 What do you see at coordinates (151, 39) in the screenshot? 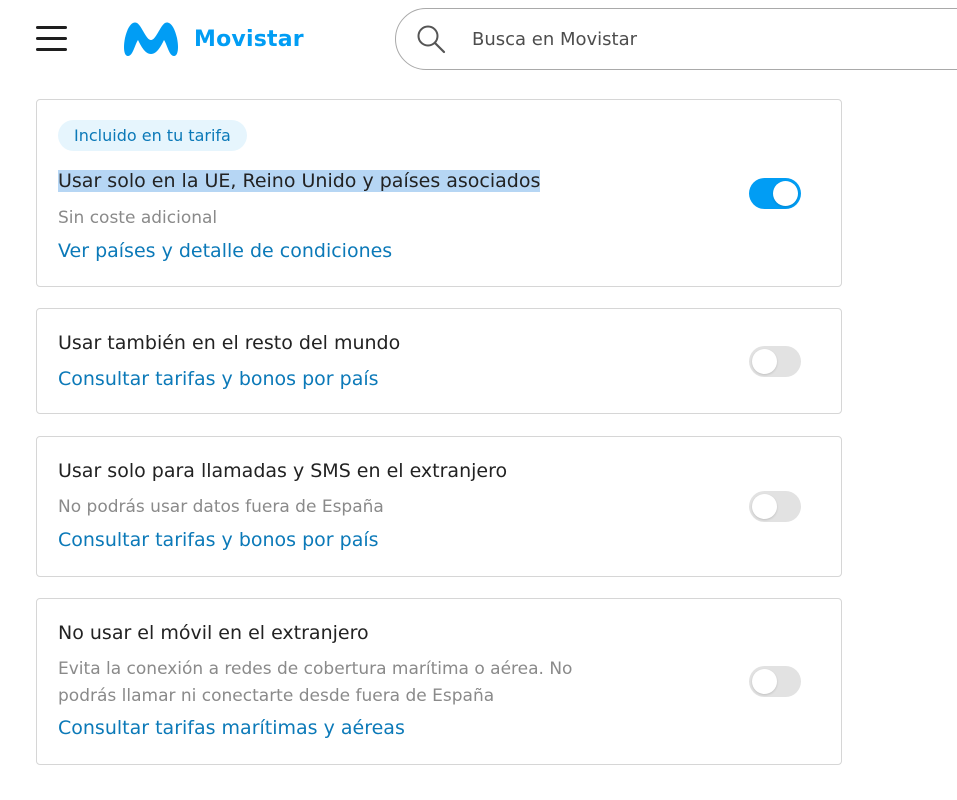
I see `movistar-m-icon` at bounding box center [151, 39].